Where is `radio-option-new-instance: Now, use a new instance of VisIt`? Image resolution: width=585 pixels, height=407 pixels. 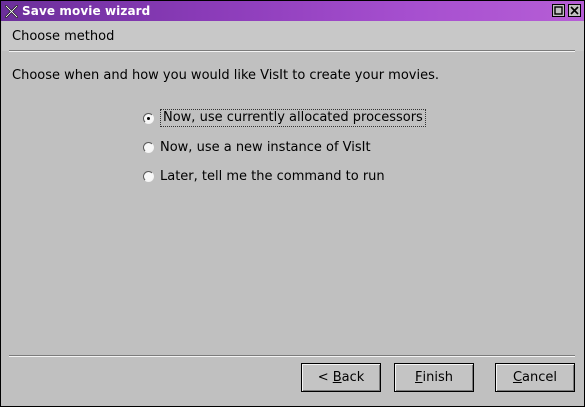
radio-option-new-instance: Now, use a new instance of VisIt is located at coordinates (257, 147).